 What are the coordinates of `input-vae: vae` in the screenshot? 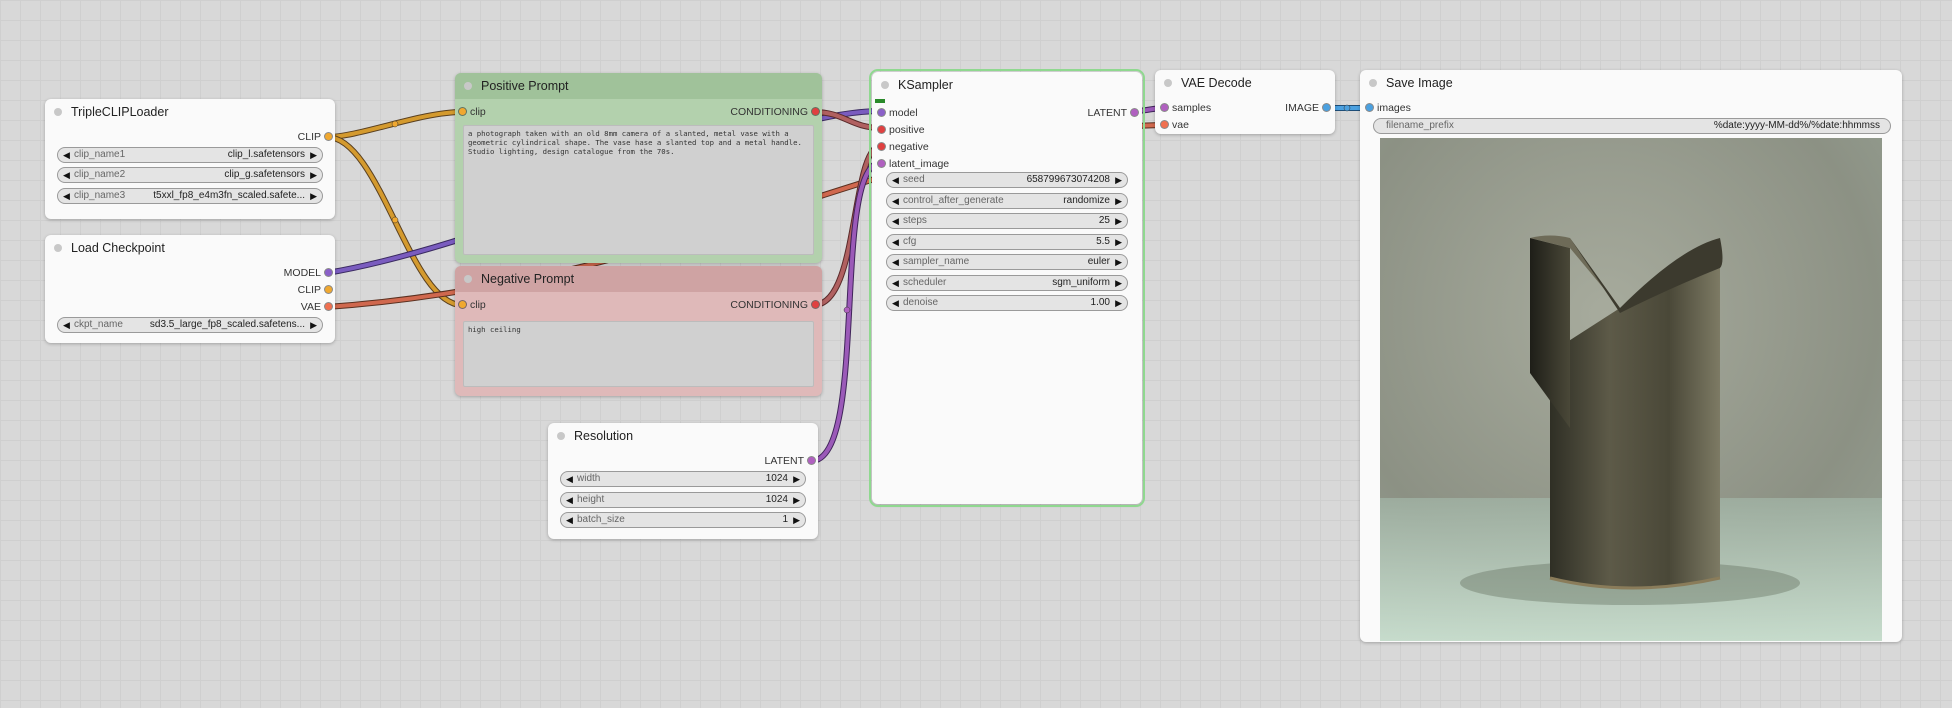 It's located at (1175, 125).